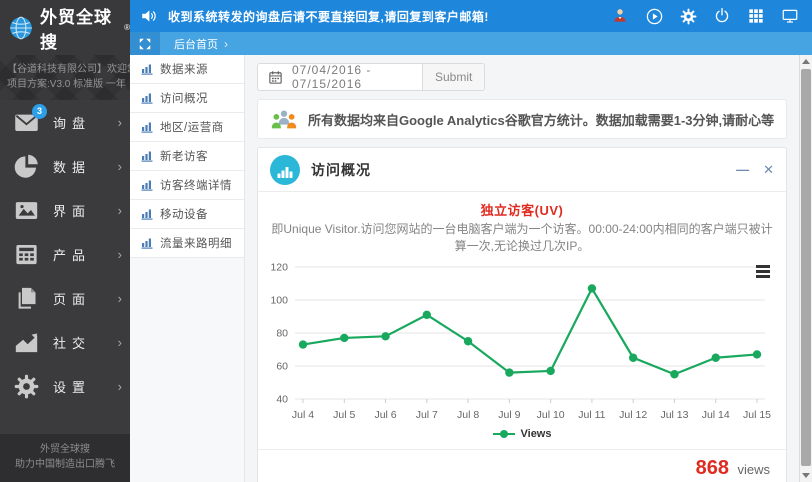  I want to click on panel-header: 访问概况 — ✕, so click(522, 170).